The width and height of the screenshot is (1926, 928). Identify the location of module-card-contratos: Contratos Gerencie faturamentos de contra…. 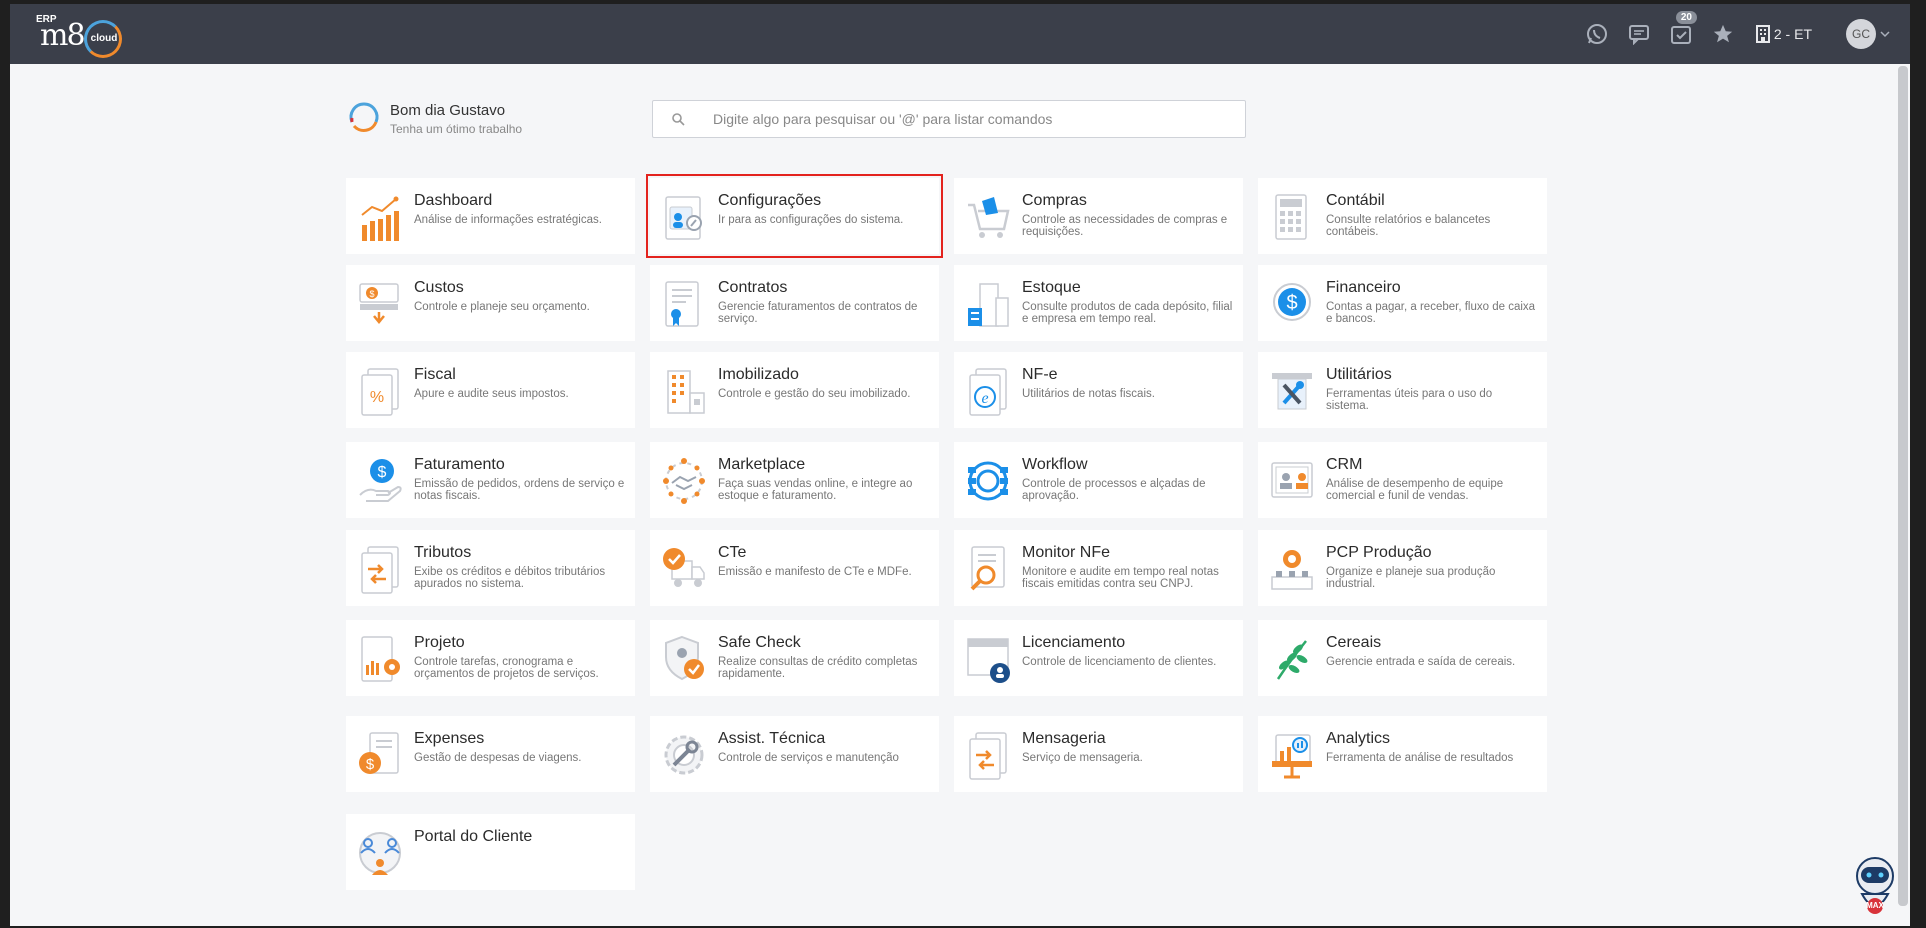
(794, 303).